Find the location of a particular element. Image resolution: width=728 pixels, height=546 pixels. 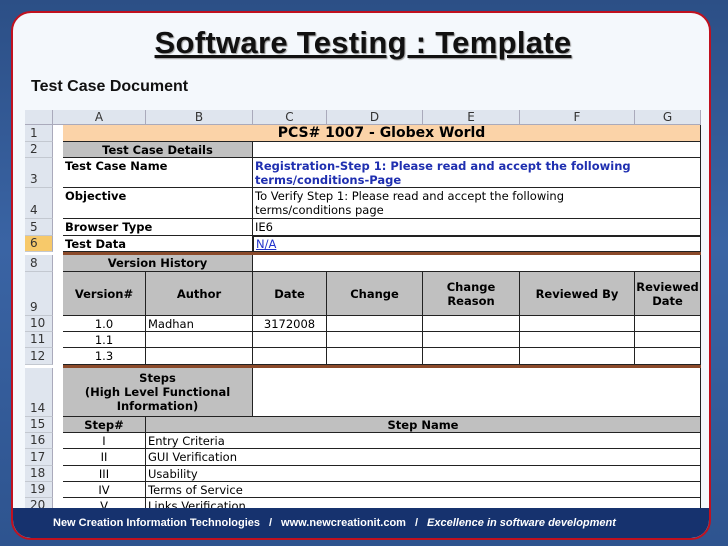

browser-type-label: Browser Type is located at coordinates (158, 227).